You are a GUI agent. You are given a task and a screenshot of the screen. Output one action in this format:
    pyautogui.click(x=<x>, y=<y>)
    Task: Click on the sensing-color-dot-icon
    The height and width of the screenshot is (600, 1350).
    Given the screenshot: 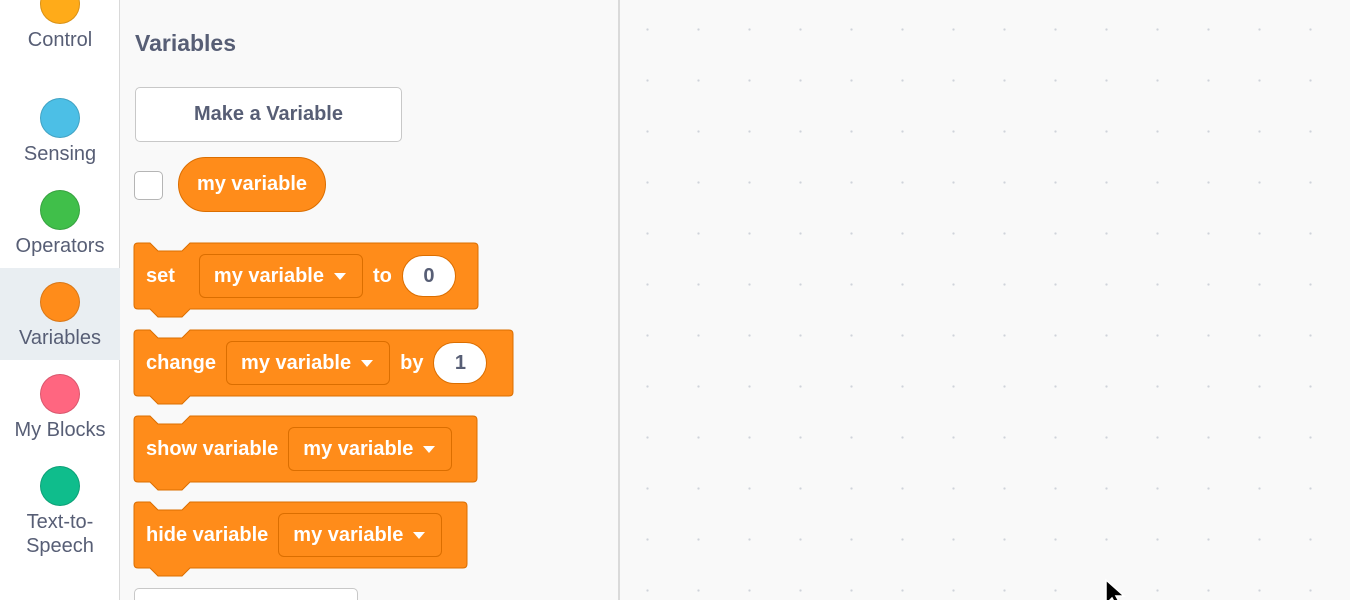 What is the action you would take?
    pyautogui.click(x=60, y=118)
    